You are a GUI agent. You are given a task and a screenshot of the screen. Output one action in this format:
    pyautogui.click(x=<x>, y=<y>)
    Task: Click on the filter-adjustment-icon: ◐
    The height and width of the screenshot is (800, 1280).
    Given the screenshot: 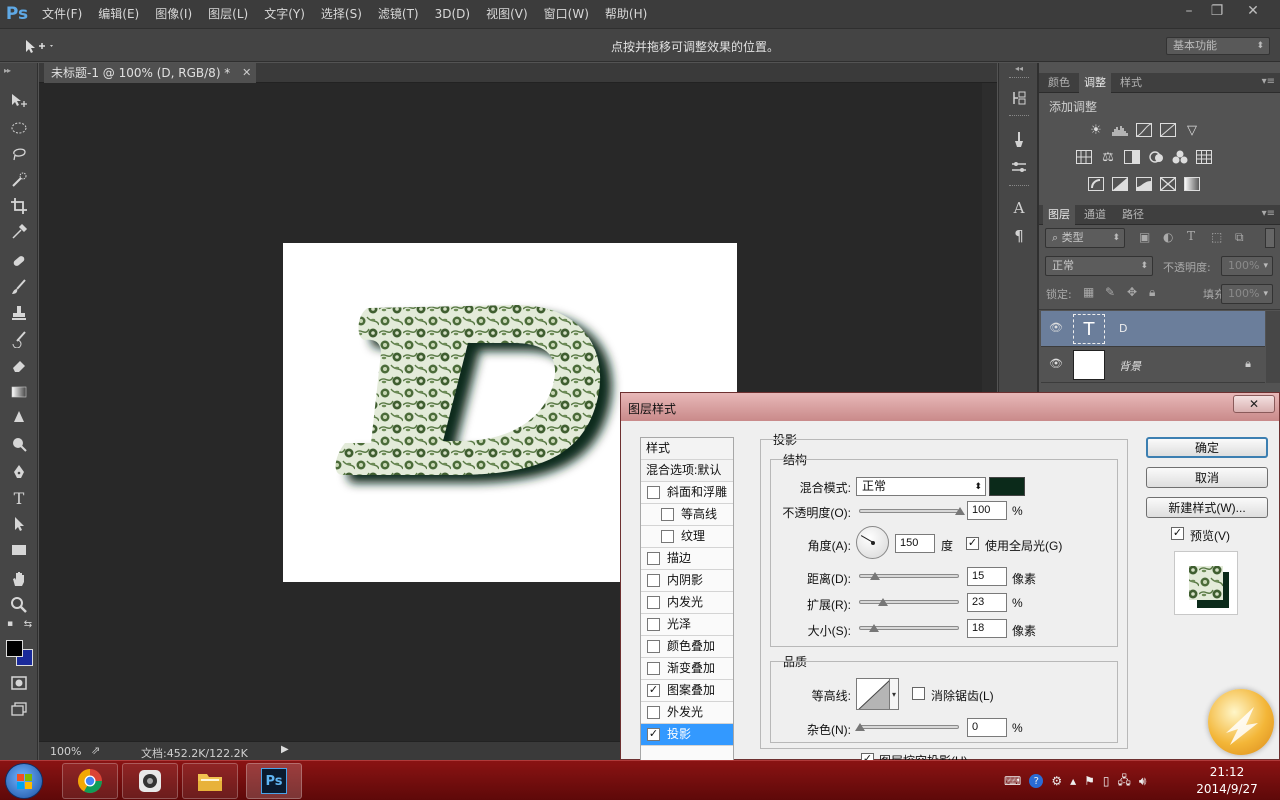 What is the action you would take?
    pyautogui.click(x=1168, y=237)
    